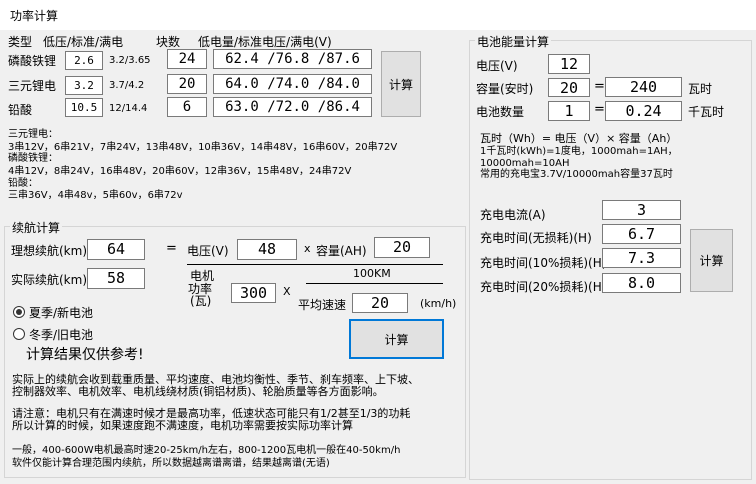 The height and width of the screenshot is (484, 756). What do you see at coordinates (171, 248) in the screenshot?
I see `equals-sign: =` at bounding box center [171, 248].